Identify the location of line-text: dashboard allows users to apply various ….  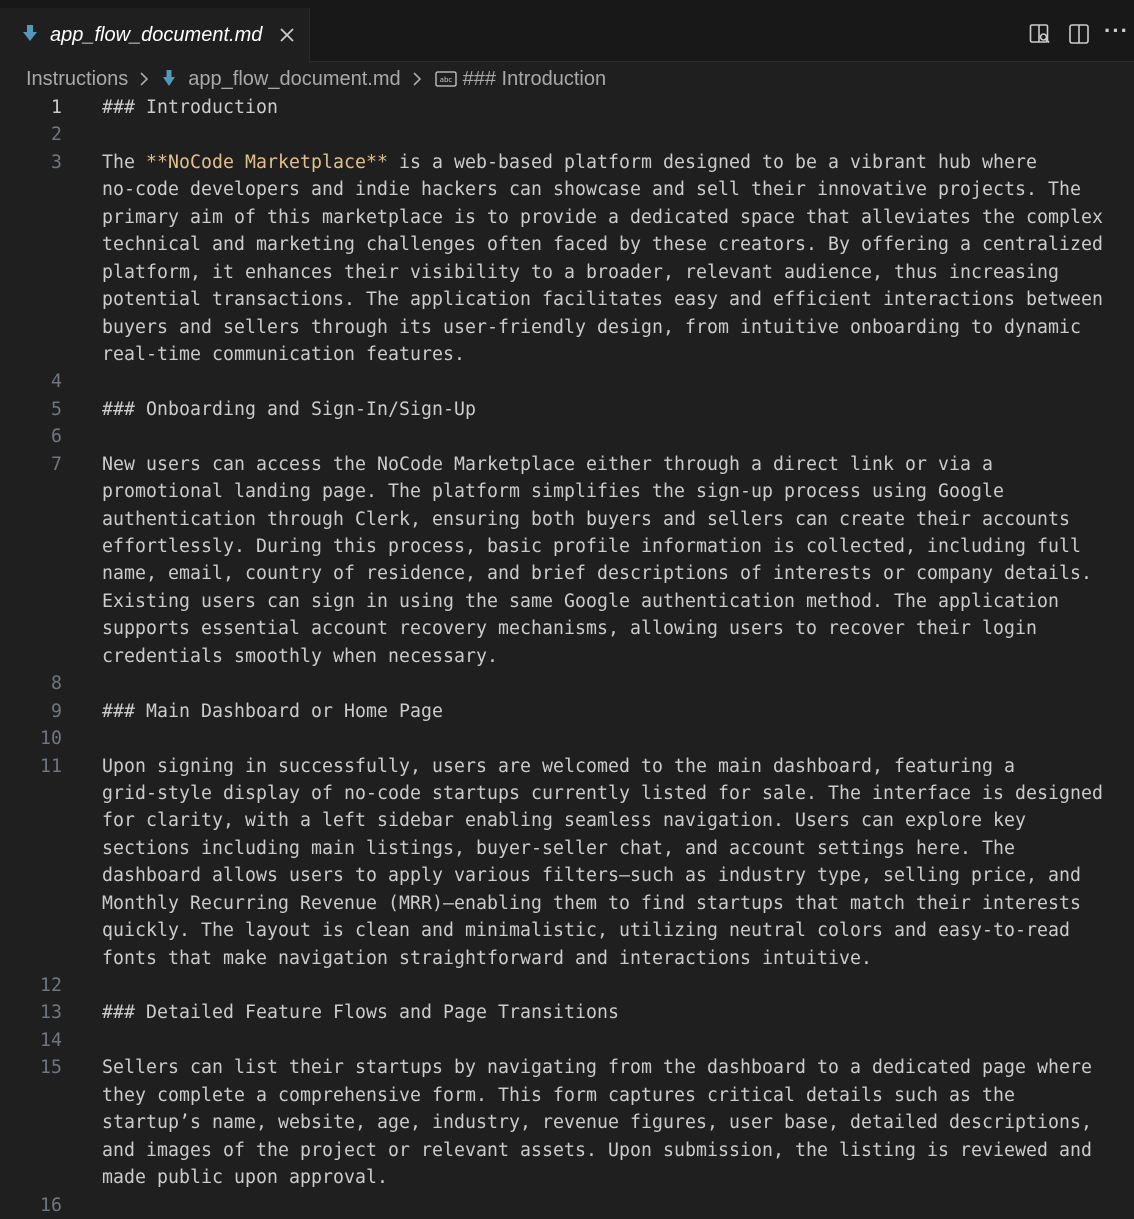
(591, 876).